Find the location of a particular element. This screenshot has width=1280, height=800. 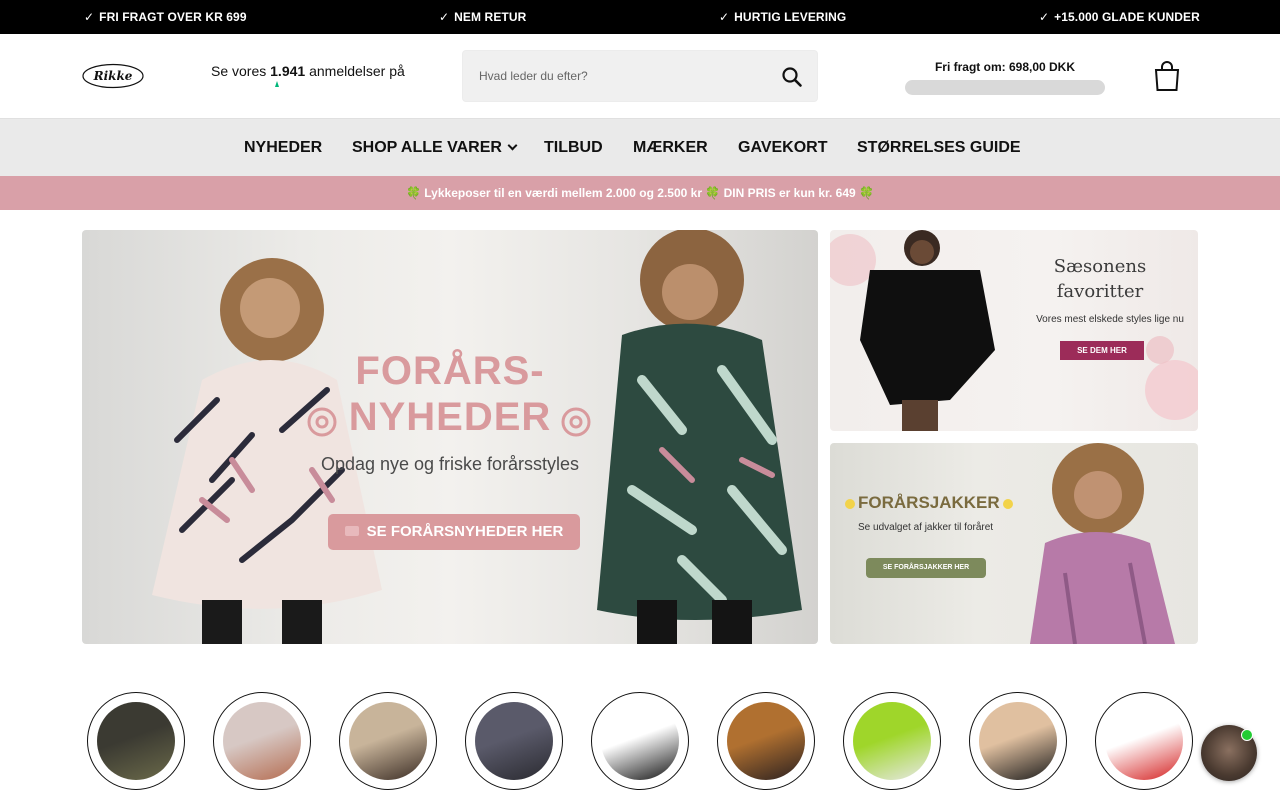

tunic-category is located at coordinates (514, 741).